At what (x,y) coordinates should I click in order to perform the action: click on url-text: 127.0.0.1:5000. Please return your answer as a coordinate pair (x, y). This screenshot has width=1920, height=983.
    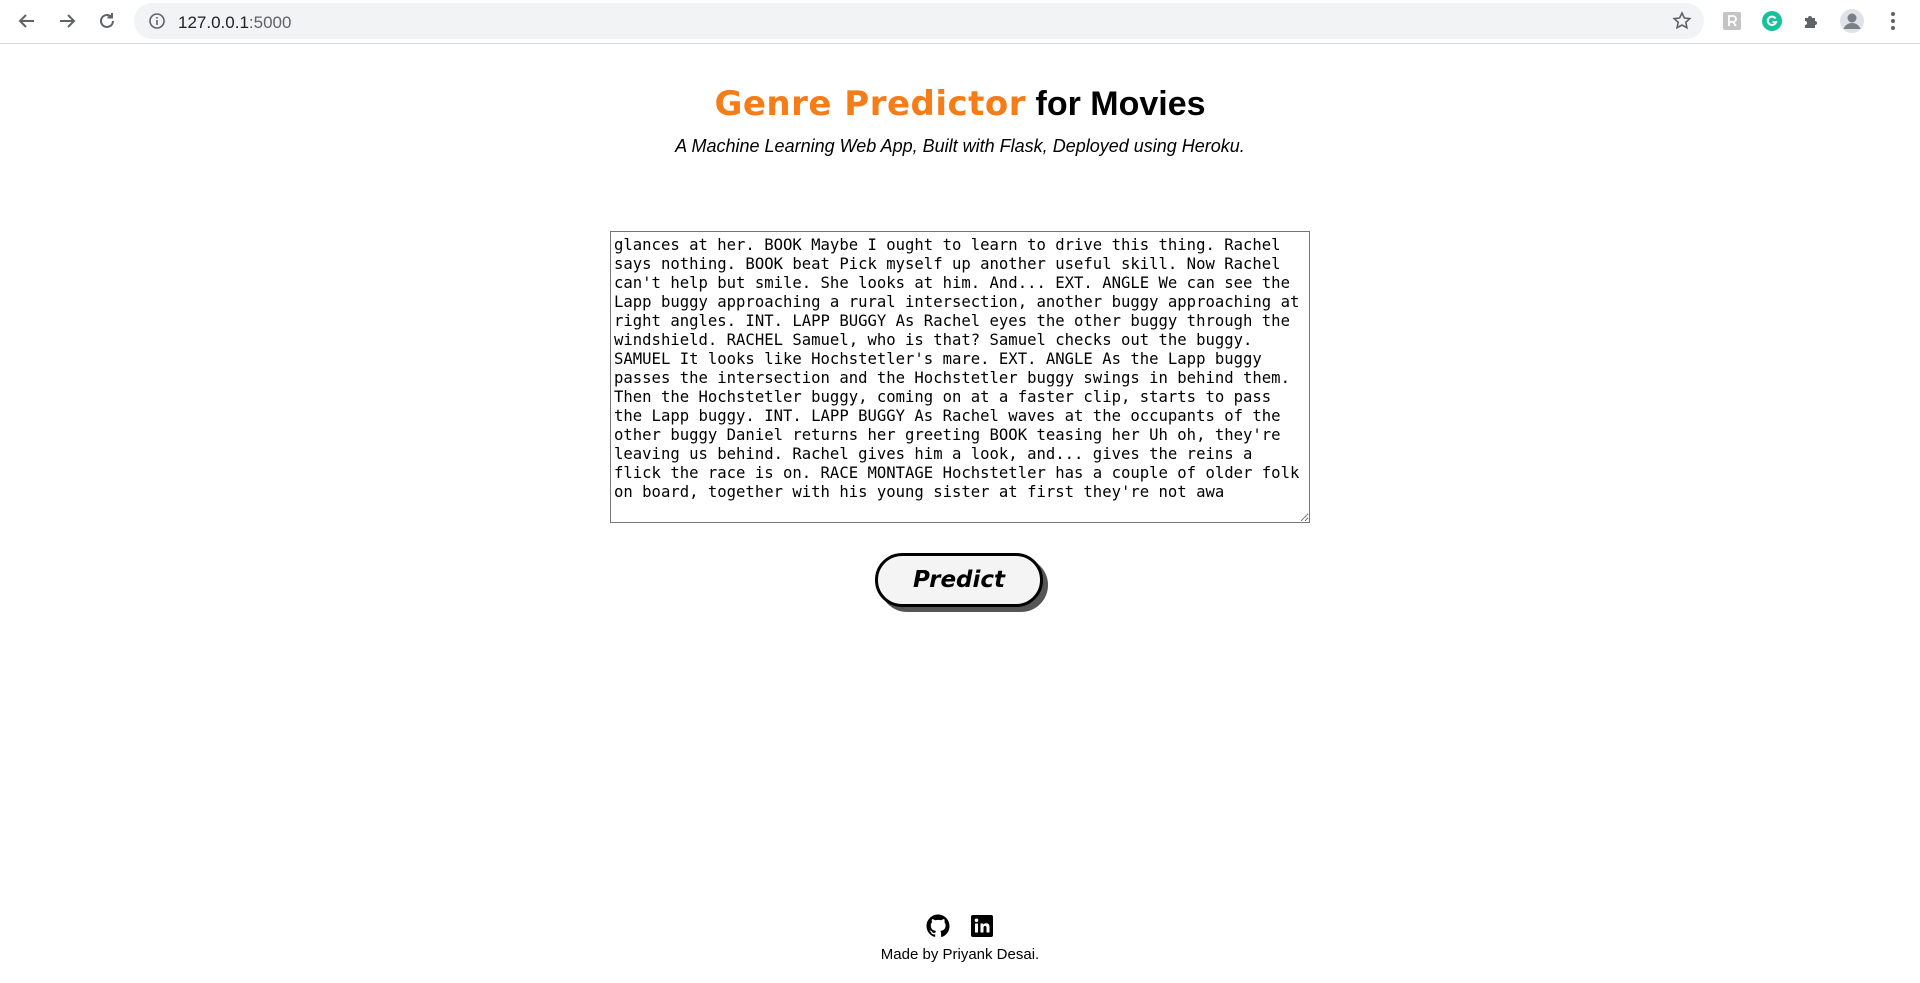
    Looking at the image, I should click on (234, 23).